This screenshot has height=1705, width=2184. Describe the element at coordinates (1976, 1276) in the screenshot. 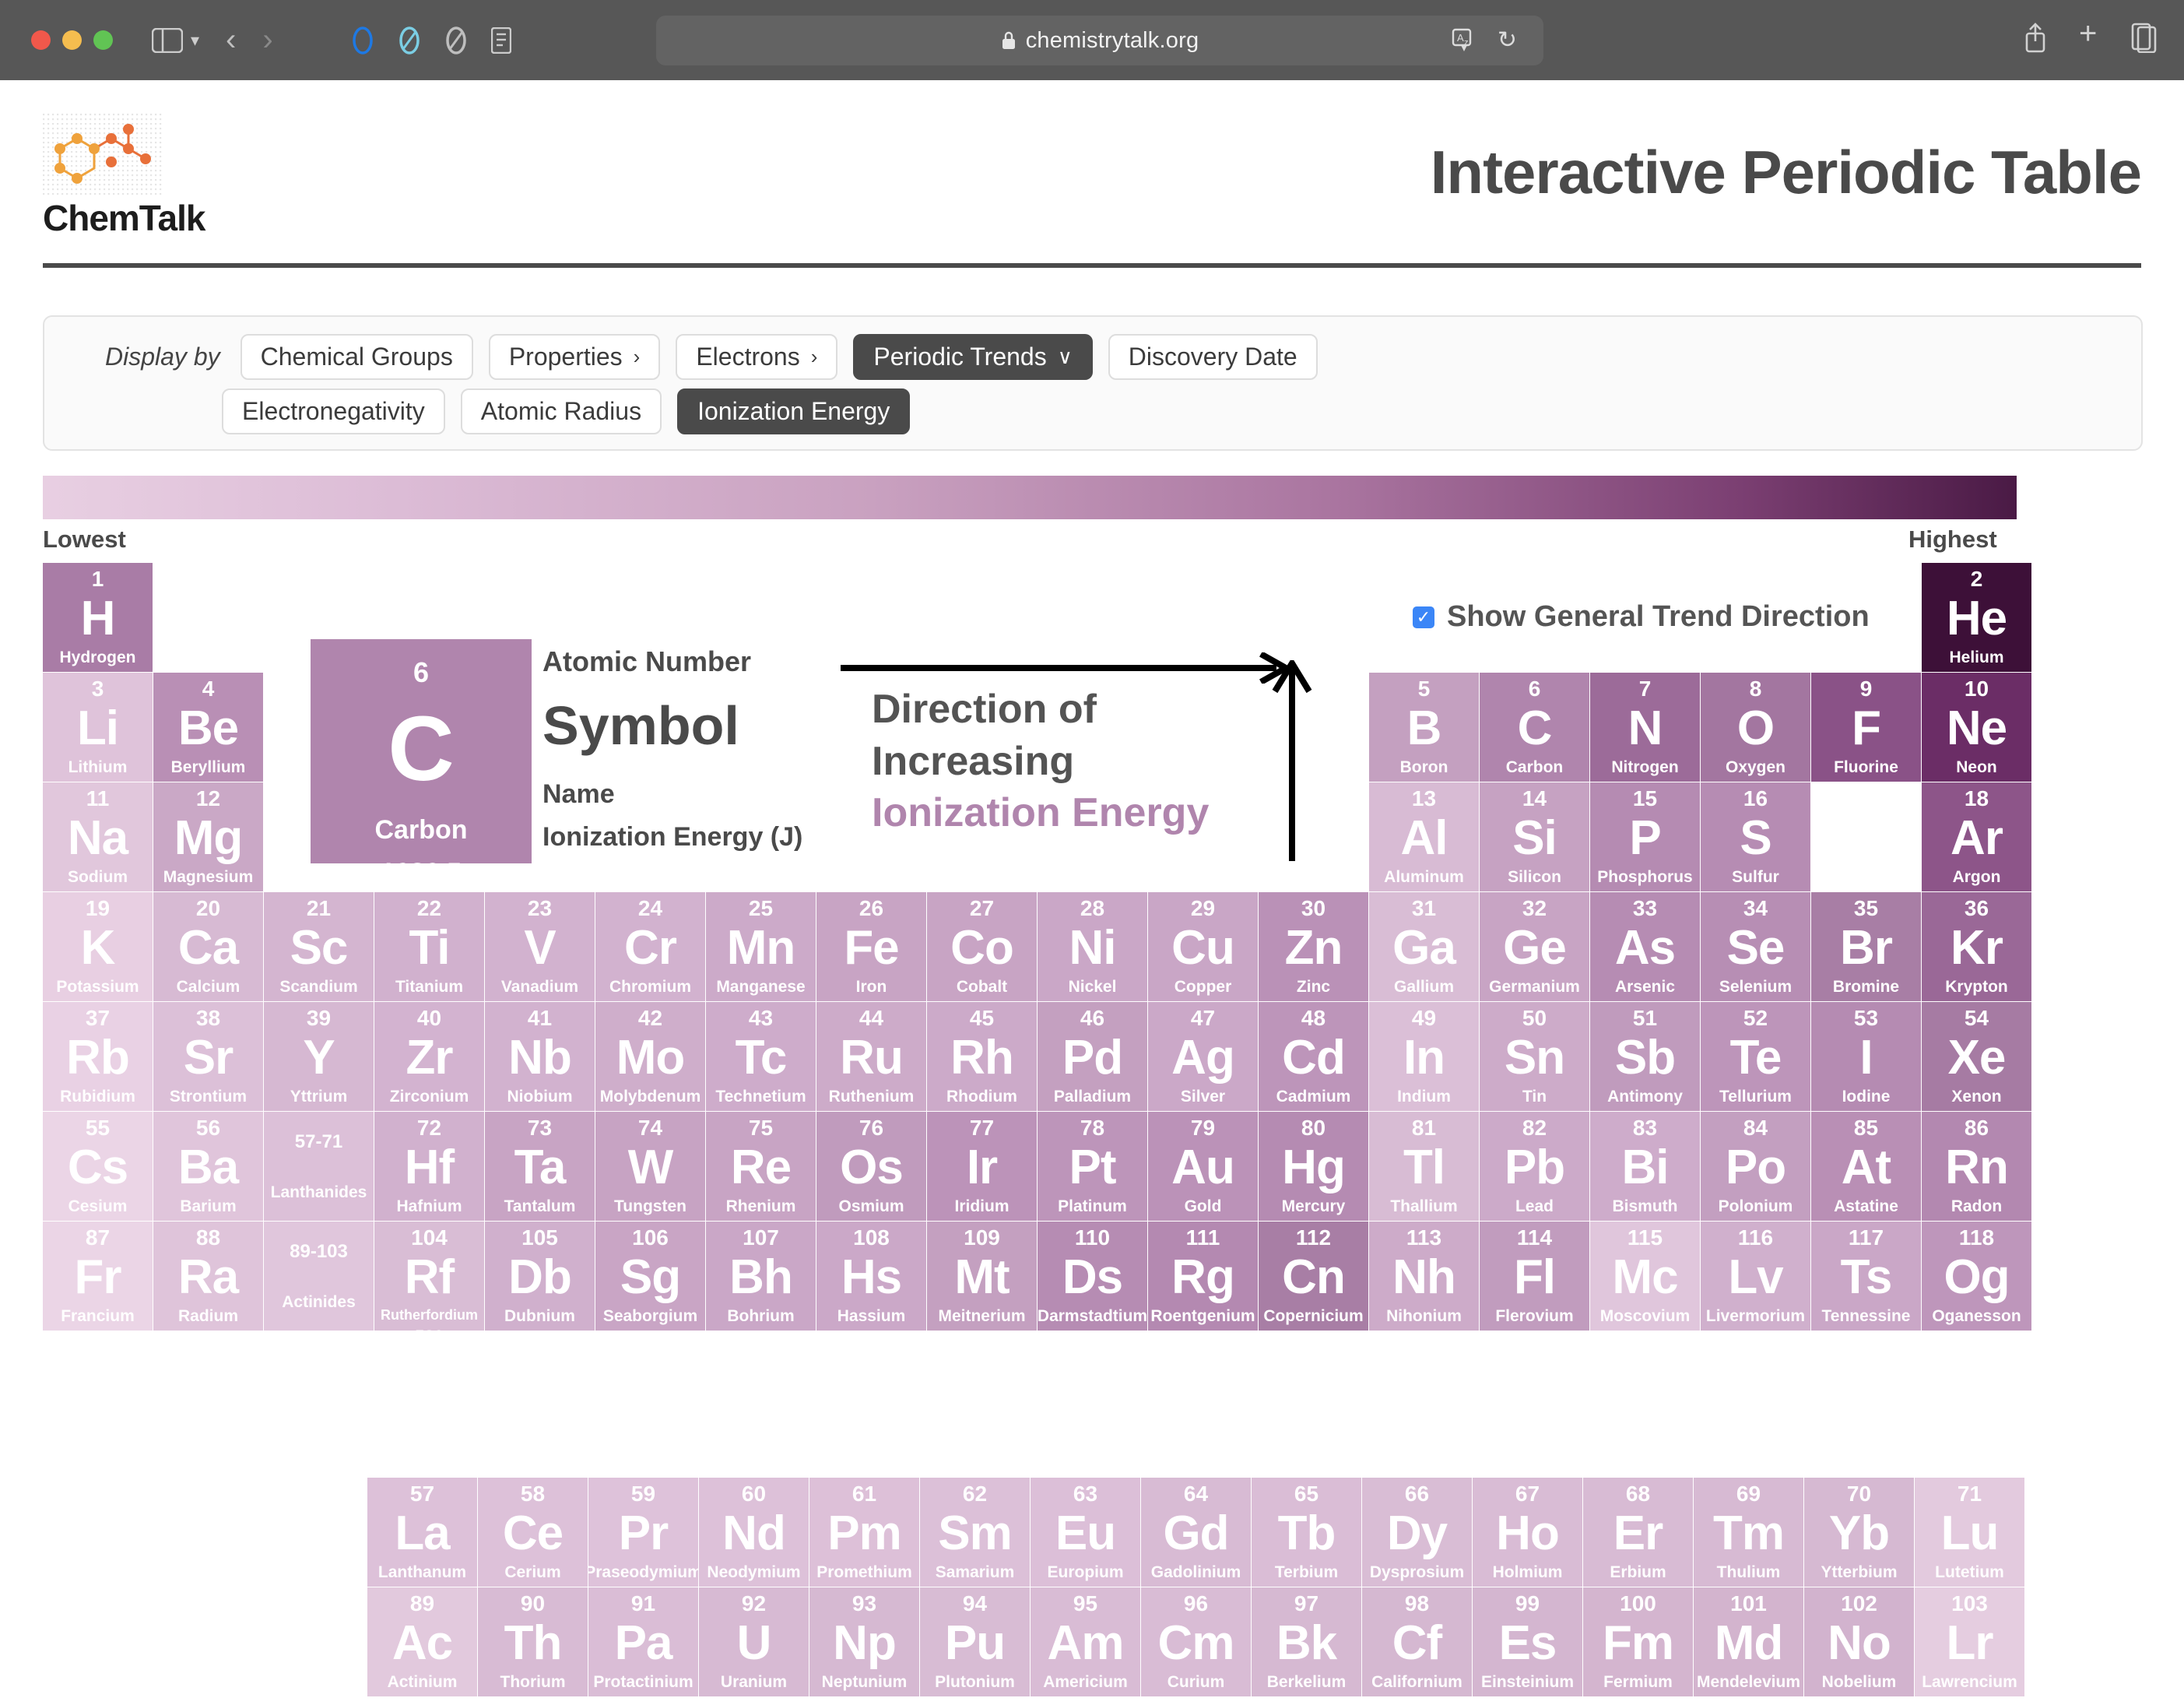

I see `element-cell-Og: 118OgOganesson860.1` at that location.